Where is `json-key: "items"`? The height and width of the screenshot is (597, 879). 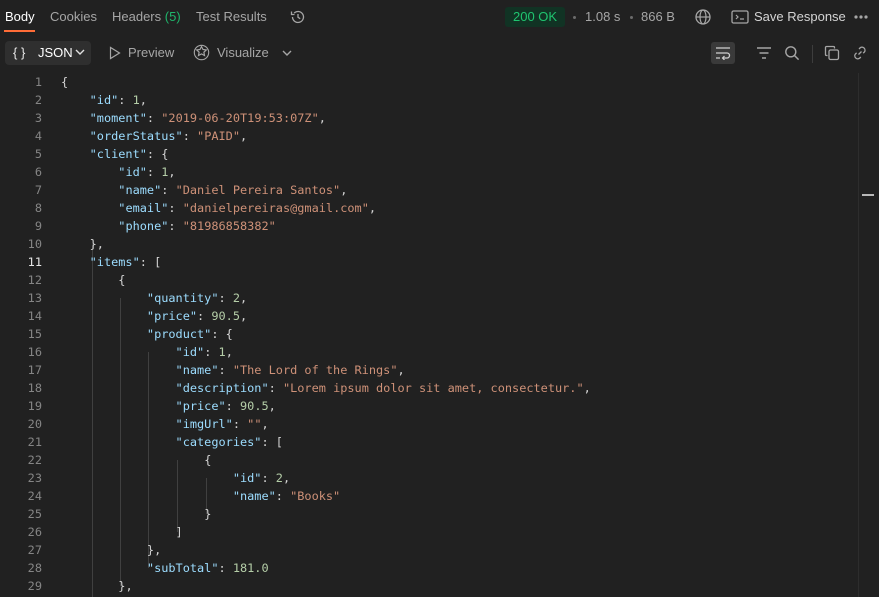 json-key: "items" is located at coordinates (114, 262).